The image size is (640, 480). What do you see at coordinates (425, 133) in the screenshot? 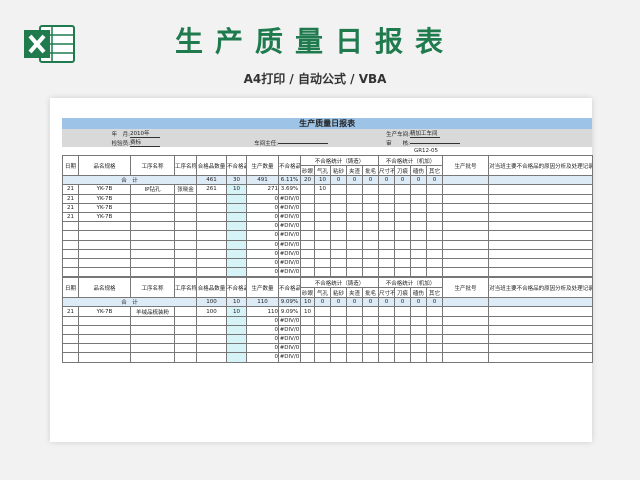
I see `workshop-value: 精加工车间` at bounding box center [425, 133].